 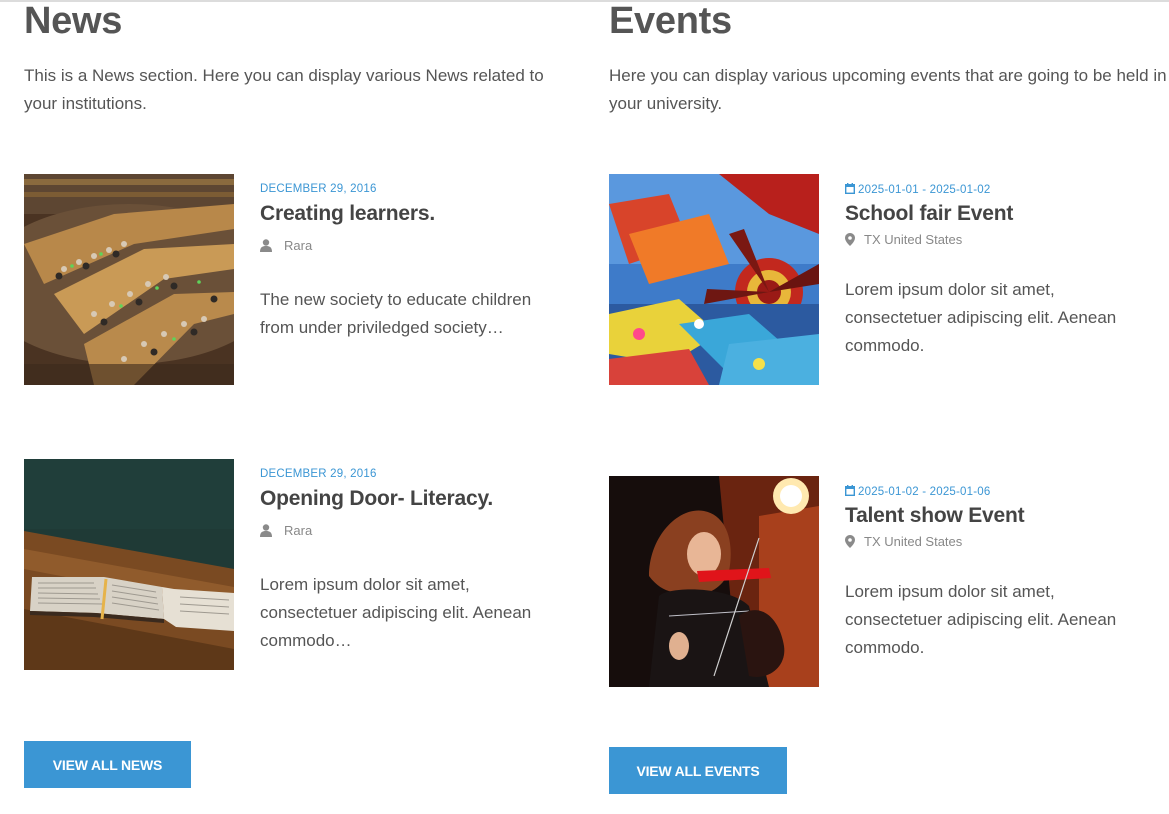 What do you see at coordinates (935, 516) in the screenshot?
I see `event-item-title: Talent show Event` at bounding box center [935, 516].